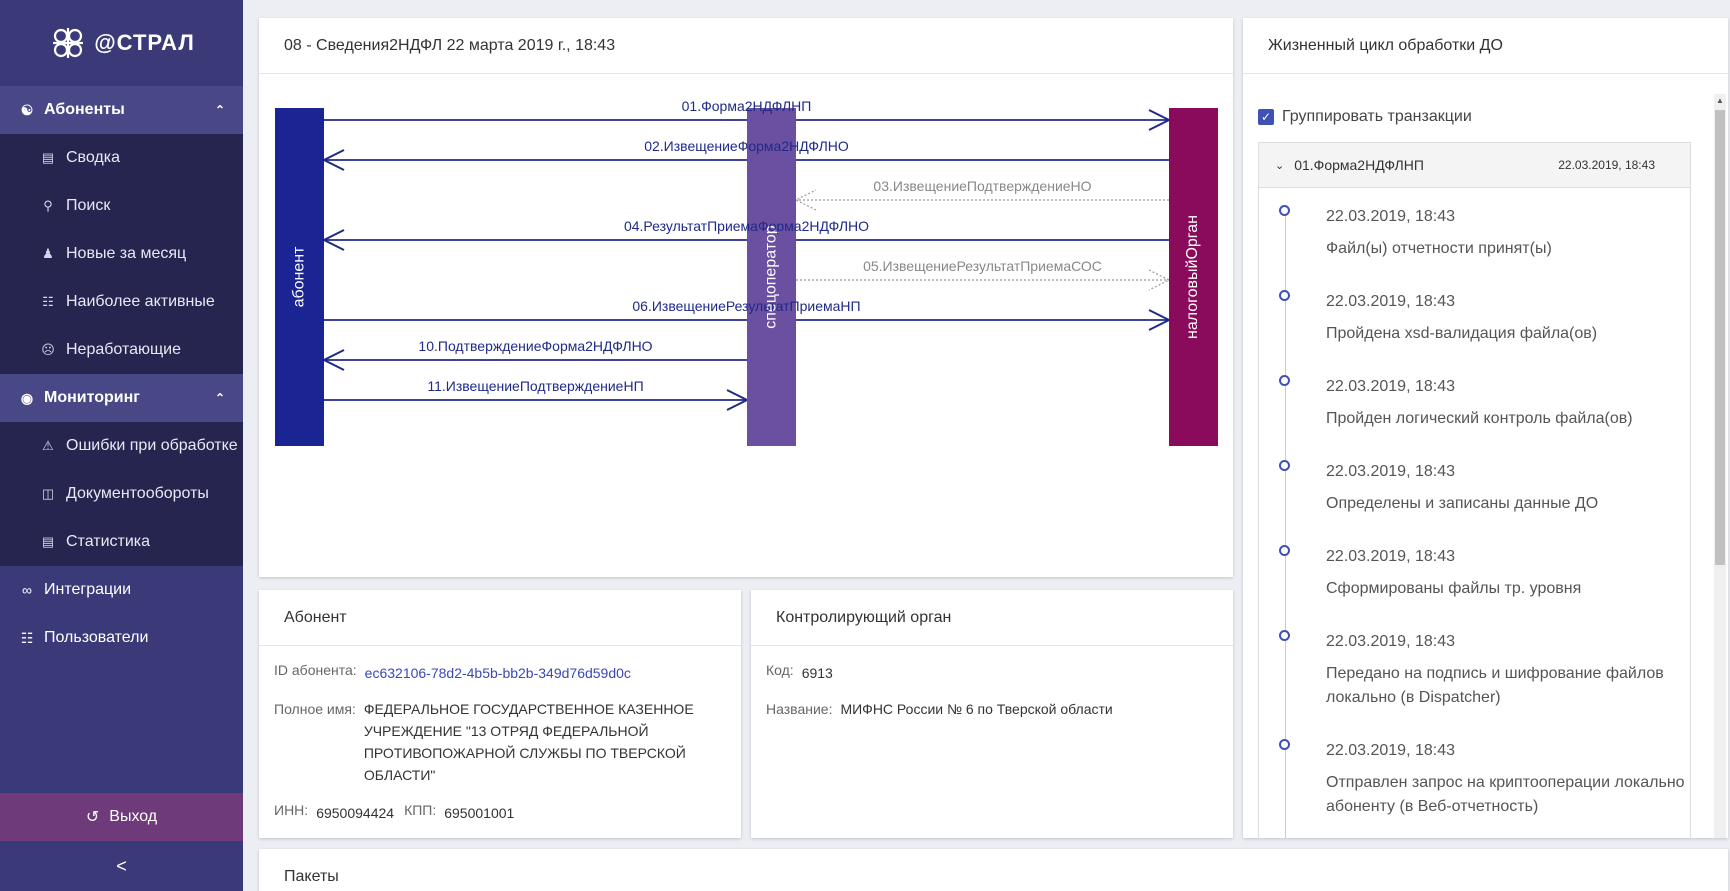  I want to click on nav-section-label: Мониторинг, so click(92, 397).